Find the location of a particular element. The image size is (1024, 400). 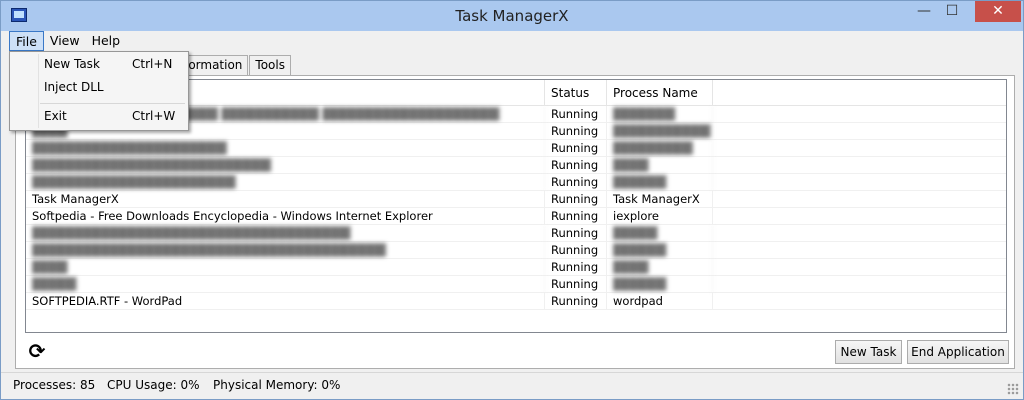

end-application-button: End Application is located at coordinates (958, 352).